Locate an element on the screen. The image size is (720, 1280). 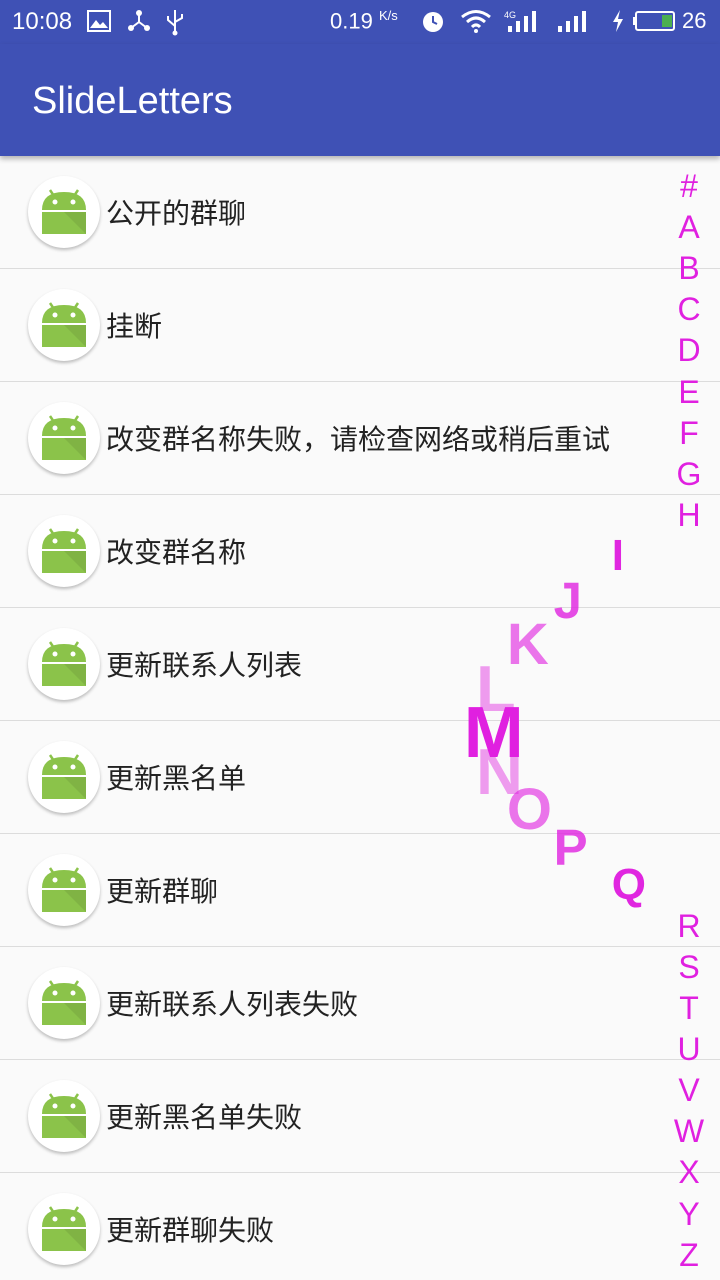
status-time: 10:08 is located at coordinates (42, 21).